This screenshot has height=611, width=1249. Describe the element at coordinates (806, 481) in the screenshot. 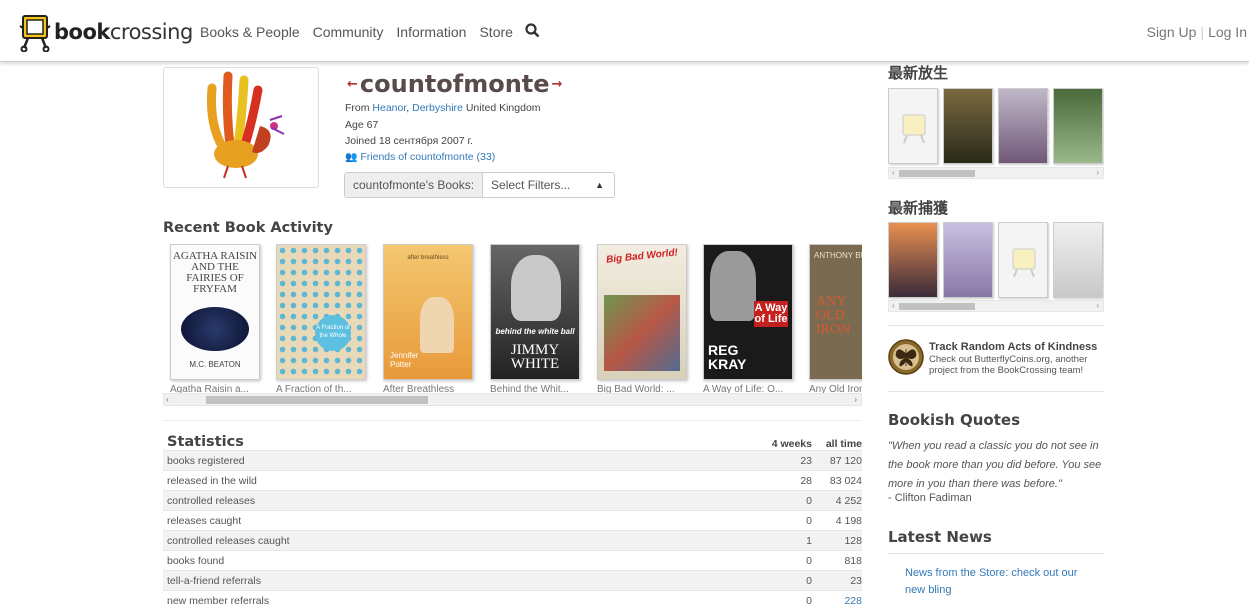

I see `stat-4weeks: 28` at that location.